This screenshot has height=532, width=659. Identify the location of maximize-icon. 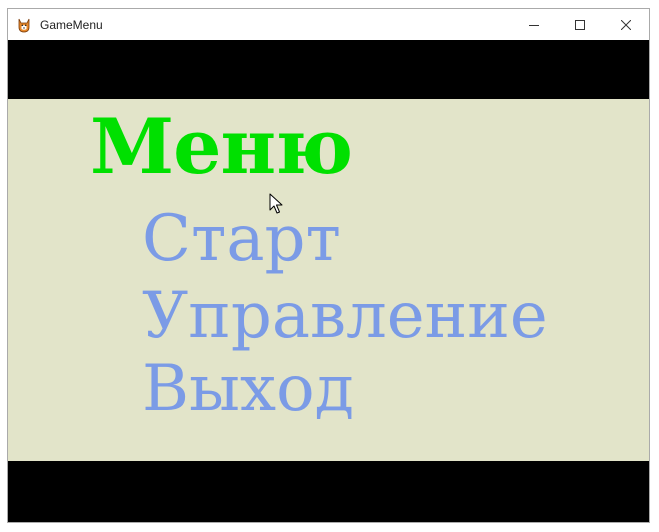
(580, 24).